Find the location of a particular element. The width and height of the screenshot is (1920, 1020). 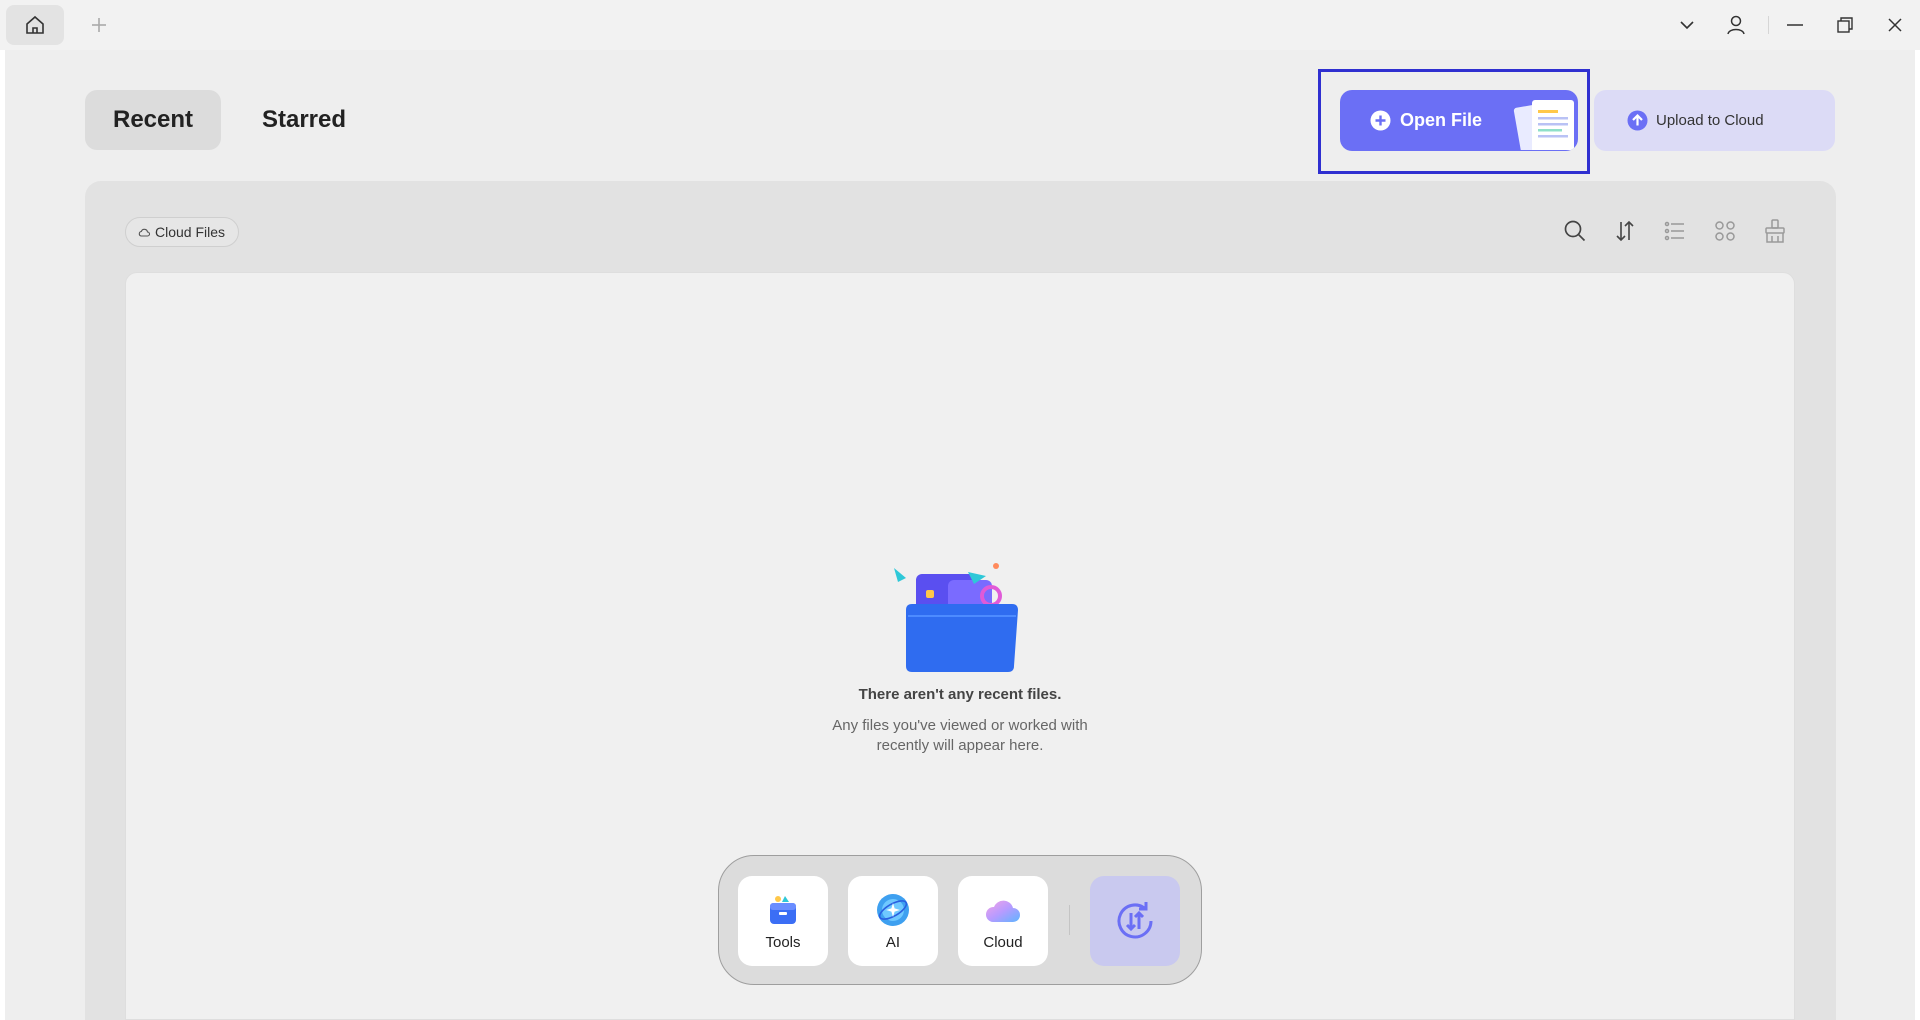

restore-icon is located at coordinates (1845, 25).